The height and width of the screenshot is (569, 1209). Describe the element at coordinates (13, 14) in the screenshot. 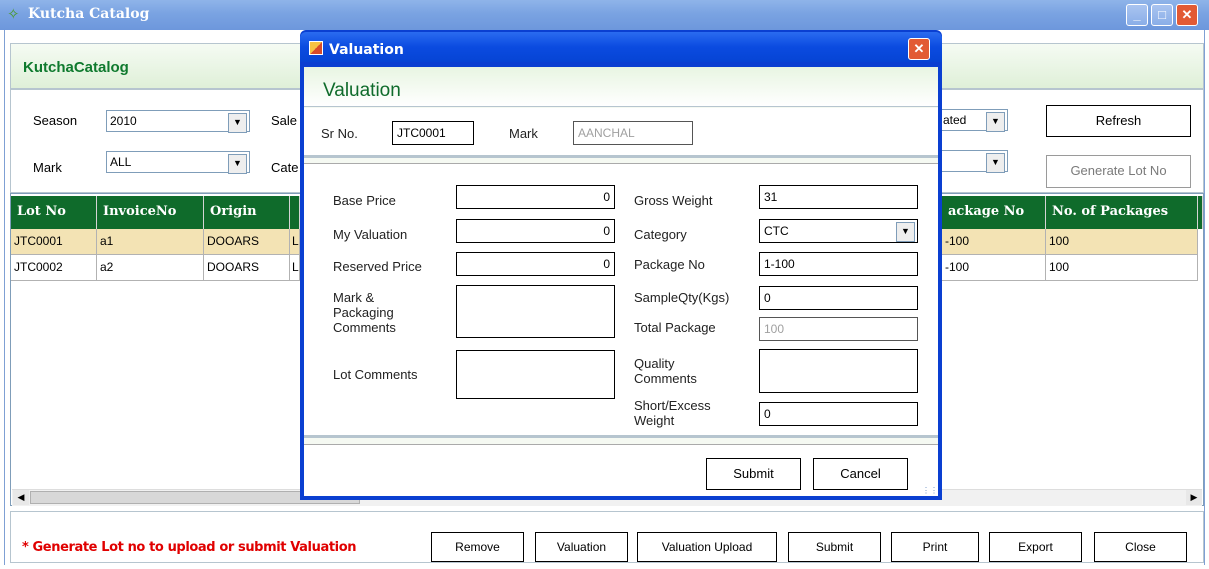

I see `app-icon: ✧` at that location.